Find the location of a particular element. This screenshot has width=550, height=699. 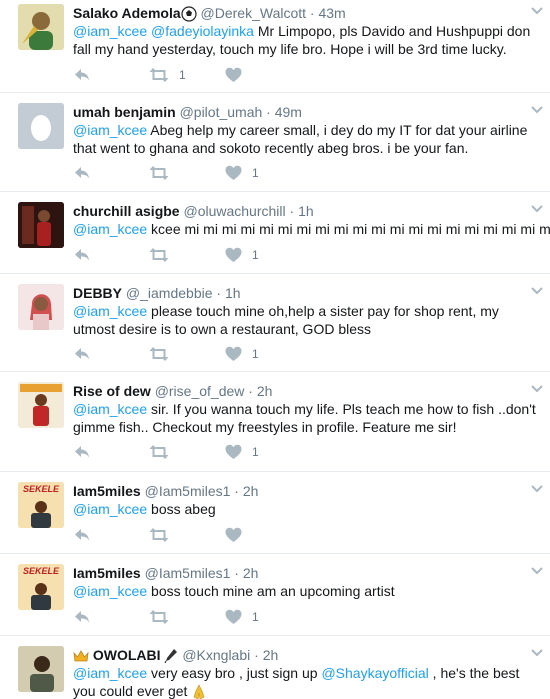

handle: @oluwachurchill is located at coordinates (234, 211).